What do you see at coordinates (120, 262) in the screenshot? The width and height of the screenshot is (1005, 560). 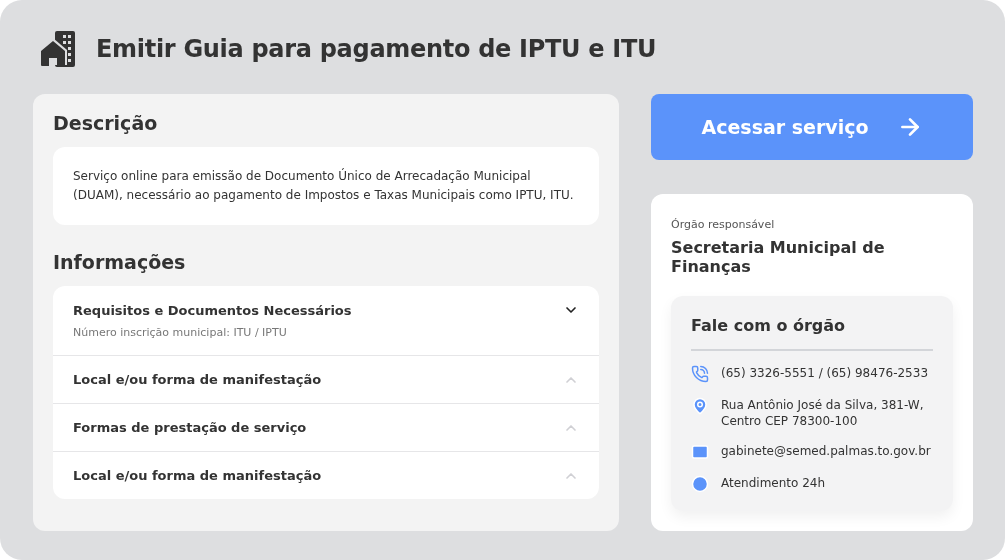 I see `section-heading: Informações` at bounding box center [120, 262].